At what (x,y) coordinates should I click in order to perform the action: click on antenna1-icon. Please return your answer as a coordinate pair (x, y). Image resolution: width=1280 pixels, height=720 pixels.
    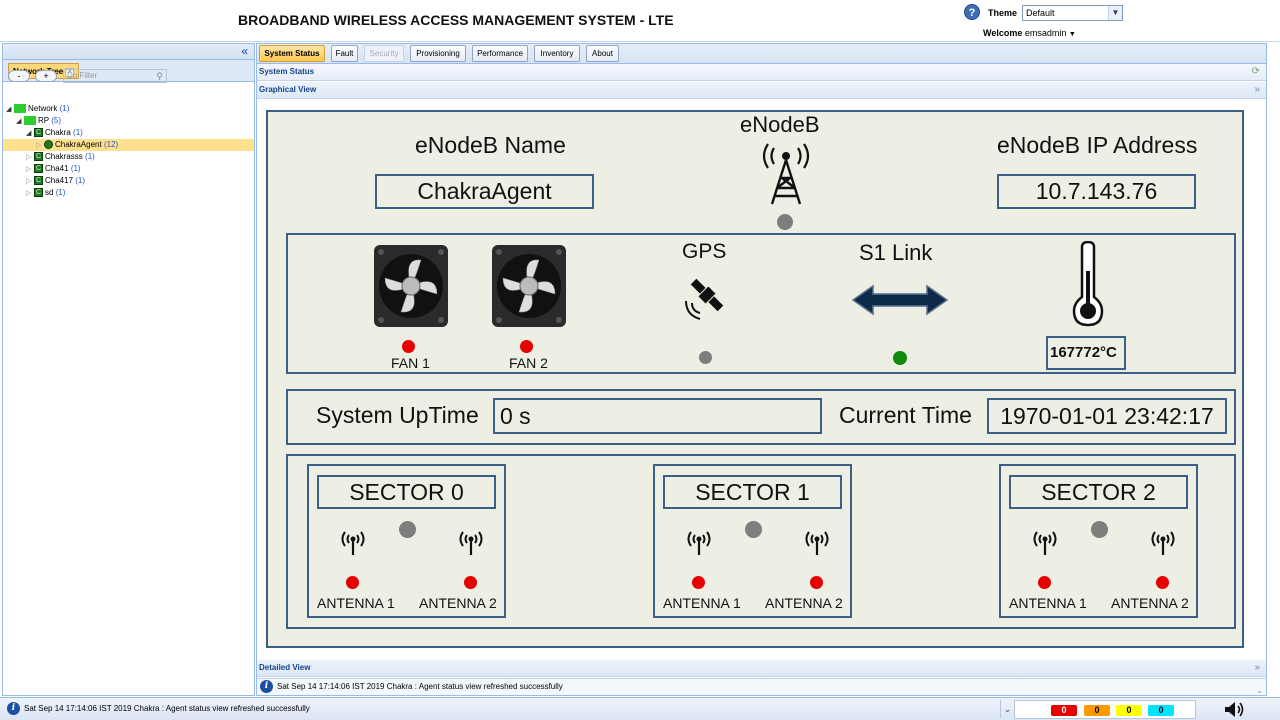
    Looking at the image, I should click on (1045, 545).